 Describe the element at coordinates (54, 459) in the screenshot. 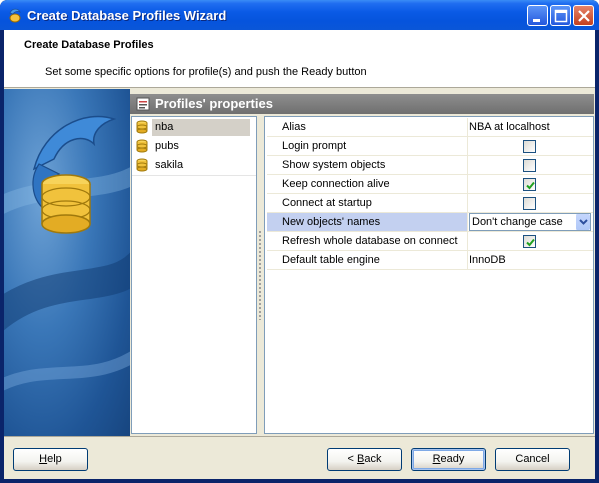

I see `button-label: elp` at that location.